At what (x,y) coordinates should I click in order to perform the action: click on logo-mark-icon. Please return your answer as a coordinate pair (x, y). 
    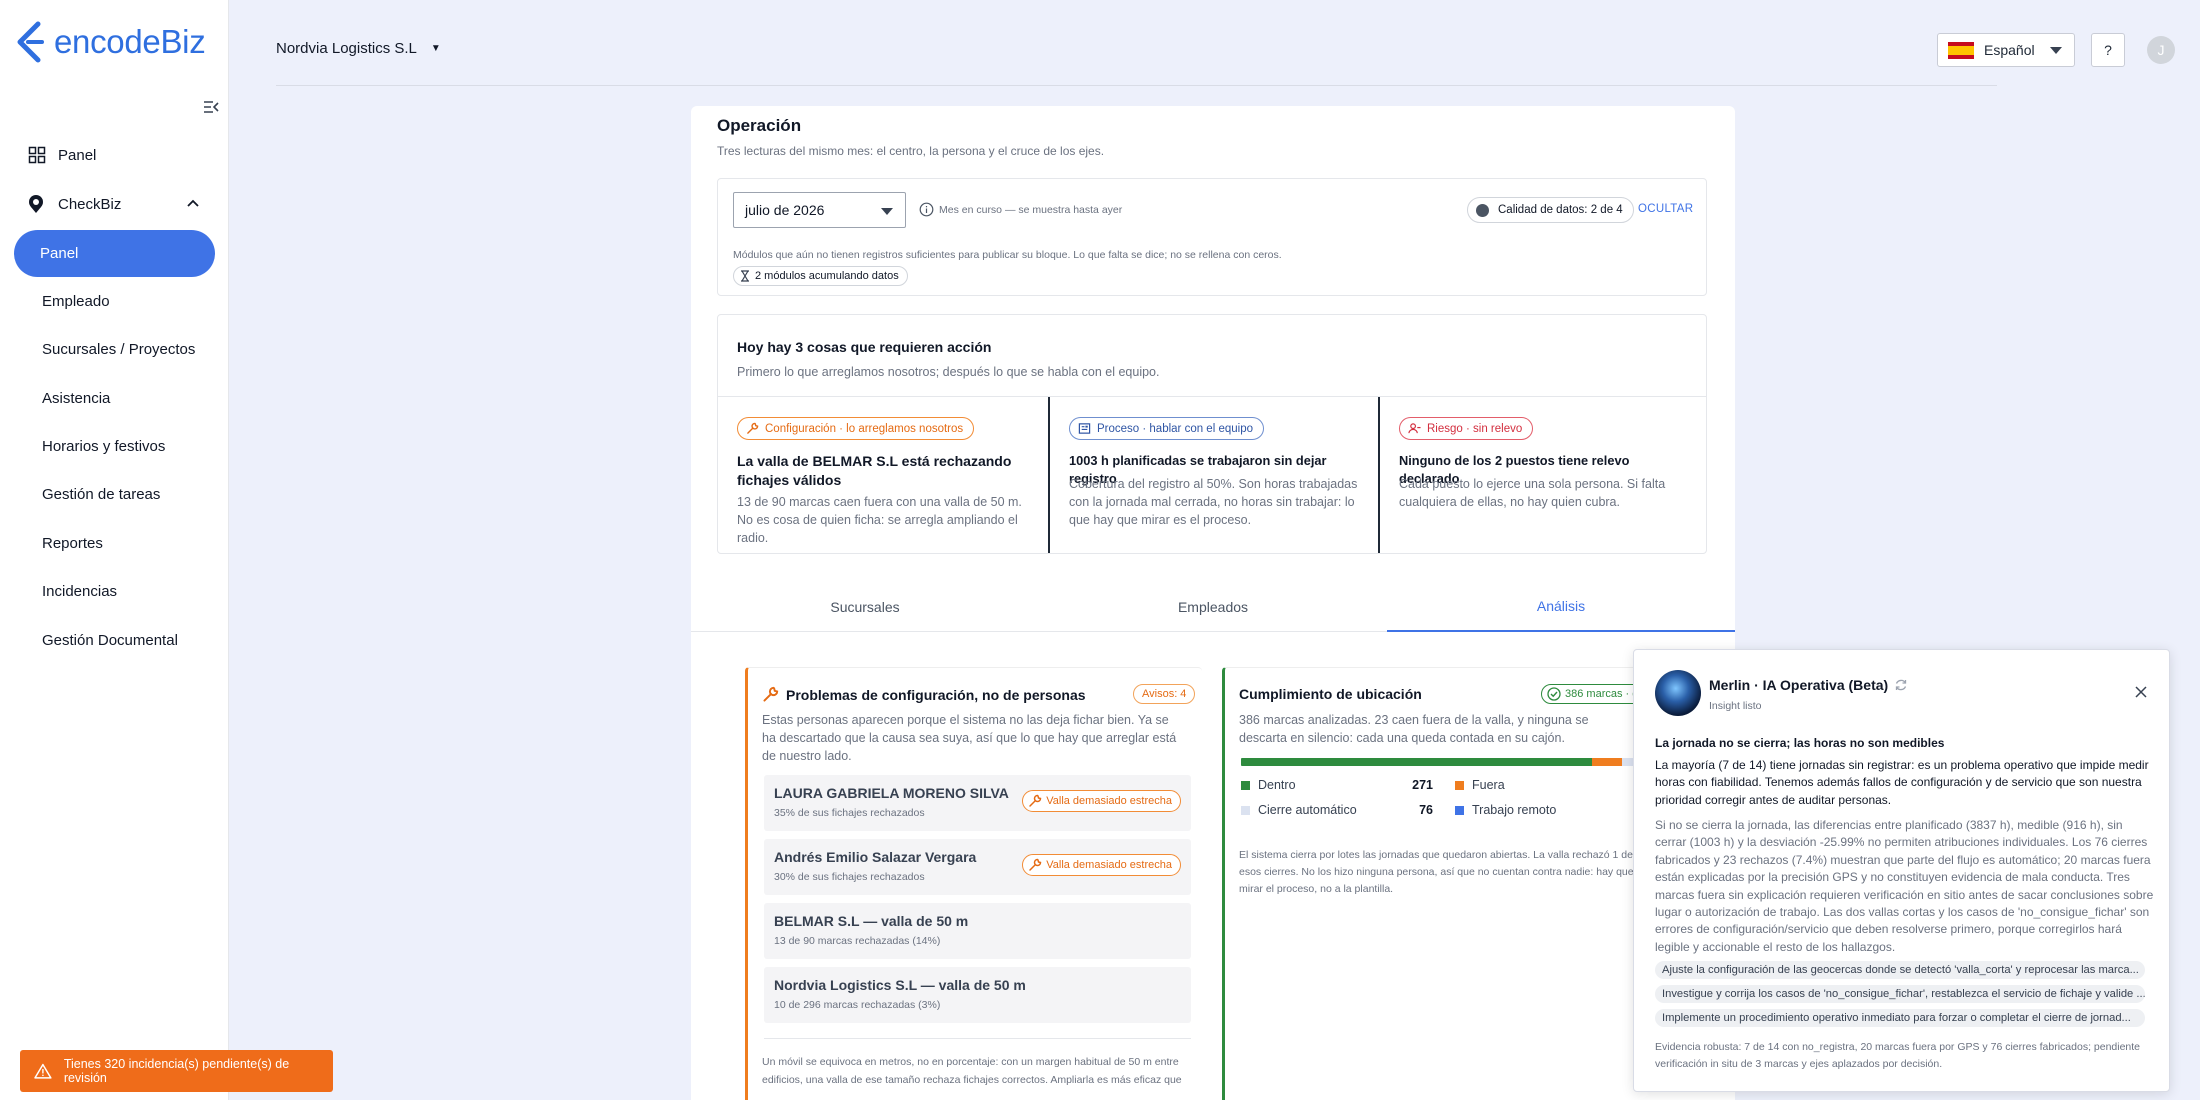
    Looking at the image, I should click on (30, 42).